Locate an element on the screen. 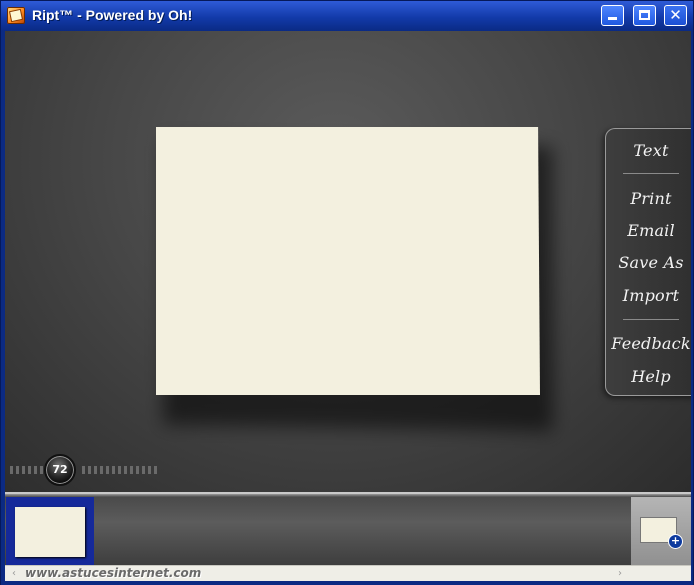 This screenshot has width=694, height=585. maximize-icon is located at coordinates (644, 15).